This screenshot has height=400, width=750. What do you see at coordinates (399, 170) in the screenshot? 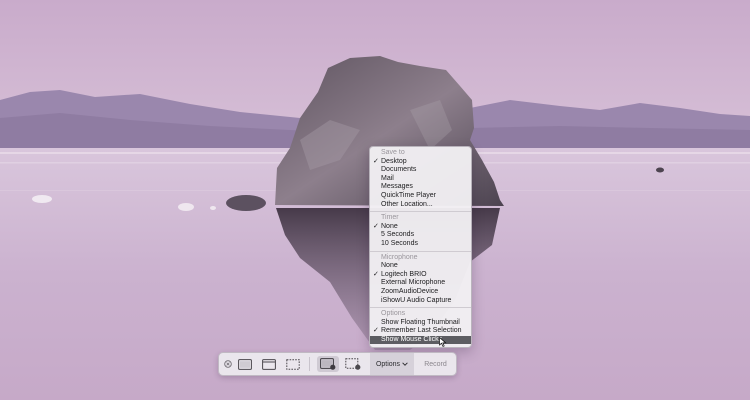
I see `menu-item-label: Documents` at bounding box center [399, 170].